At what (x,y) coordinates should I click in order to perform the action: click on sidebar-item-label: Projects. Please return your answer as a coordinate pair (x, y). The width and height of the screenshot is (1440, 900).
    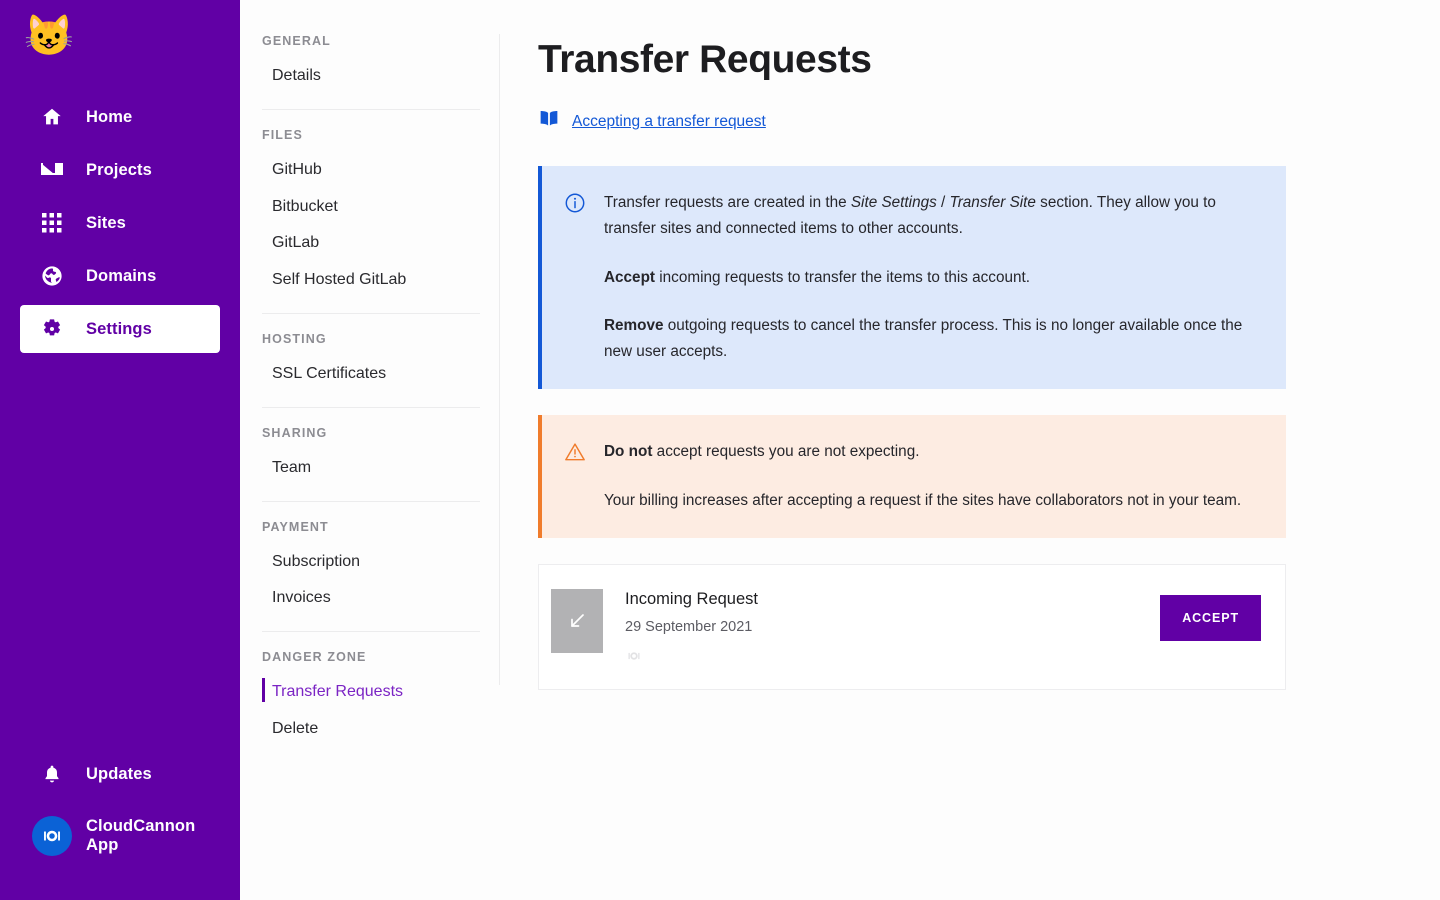
    Looking at the image, I should click on (119, 169).